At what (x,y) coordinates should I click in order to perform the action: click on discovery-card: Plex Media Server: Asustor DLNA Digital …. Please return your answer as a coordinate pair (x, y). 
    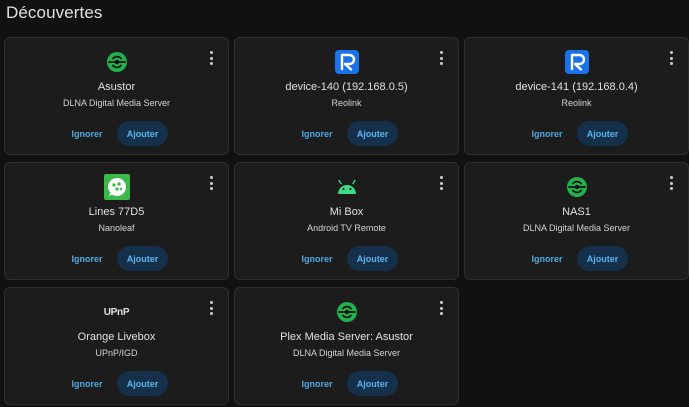
    Looking at the image, I should click on (346, 346).